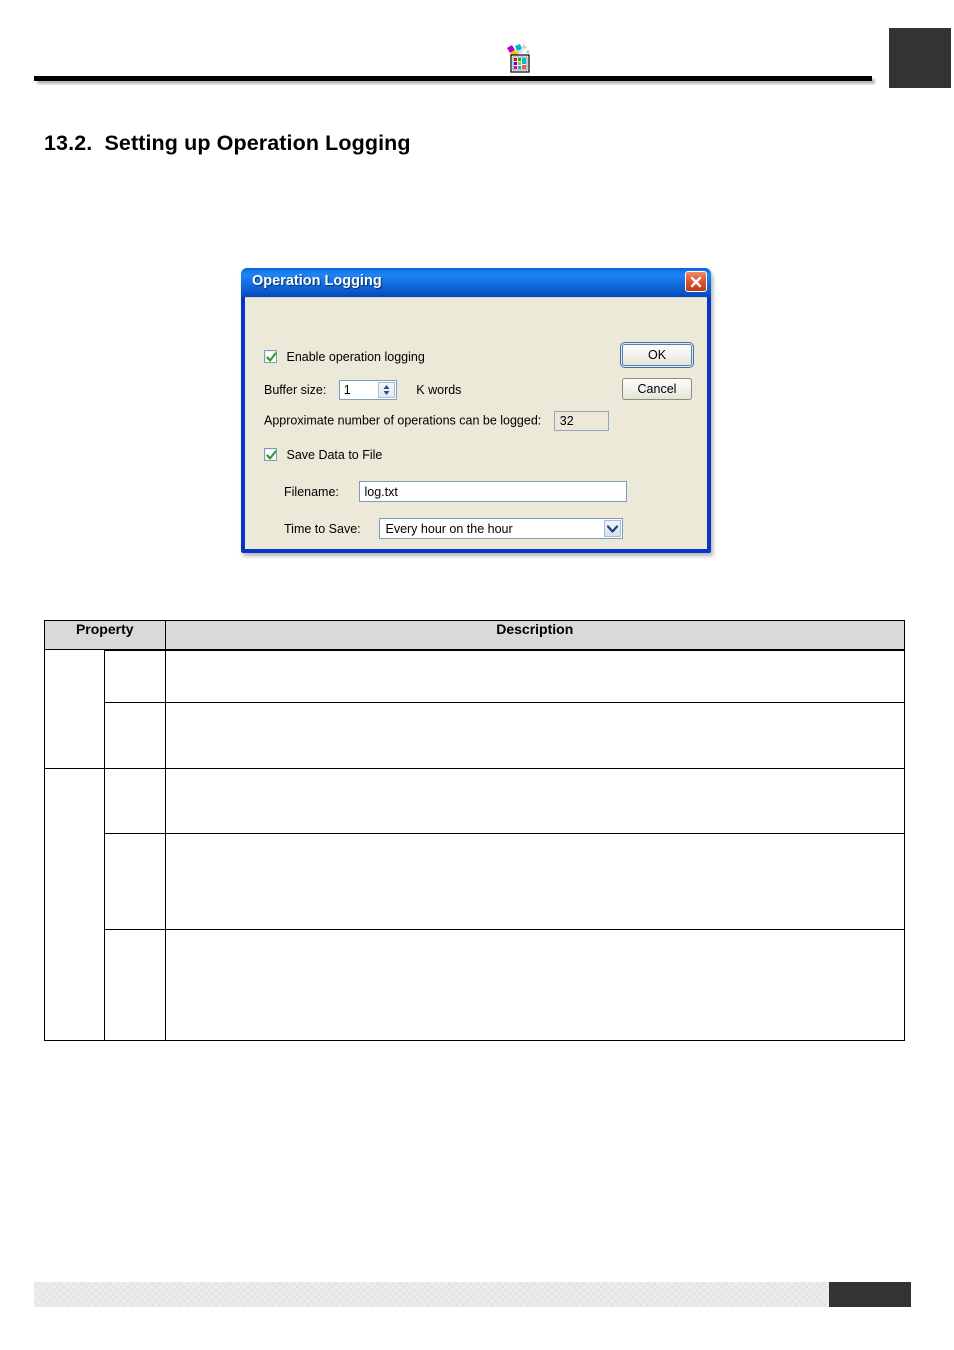 The height and width of the screenshot is (1350, 954). I want to click on save-data-to-file-row: Save Data to File, so click(323, 454).